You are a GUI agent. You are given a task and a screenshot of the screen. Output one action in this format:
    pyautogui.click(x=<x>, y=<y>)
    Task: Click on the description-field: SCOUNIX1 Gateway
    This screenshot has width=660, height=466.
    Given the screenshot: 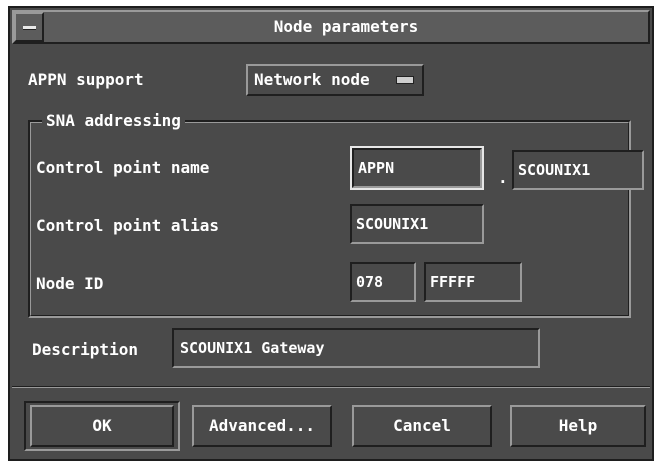 What is the action you would take?
    pyautogui.click(x=356, y=348)
    